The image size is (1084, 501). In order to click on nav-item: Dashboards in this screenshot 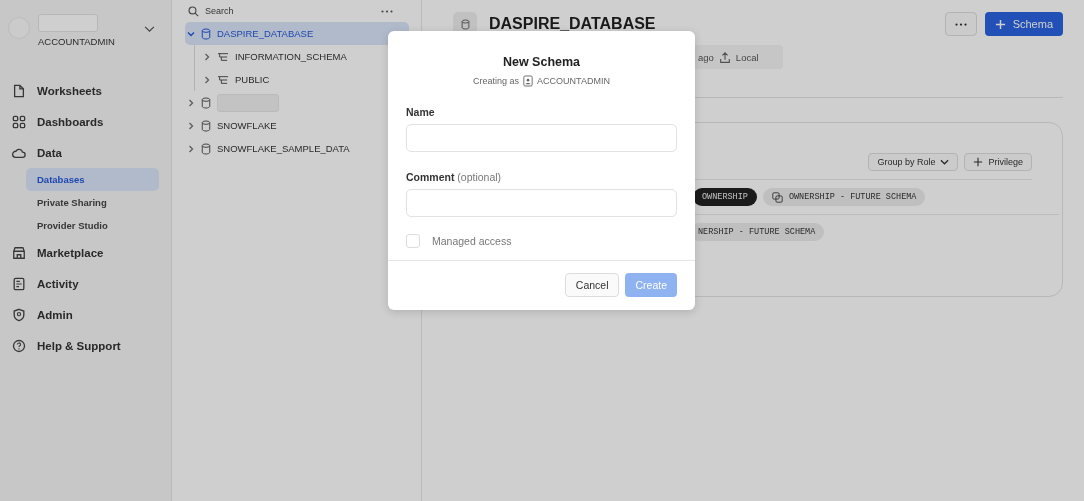, I will do `click(85, 121)`.